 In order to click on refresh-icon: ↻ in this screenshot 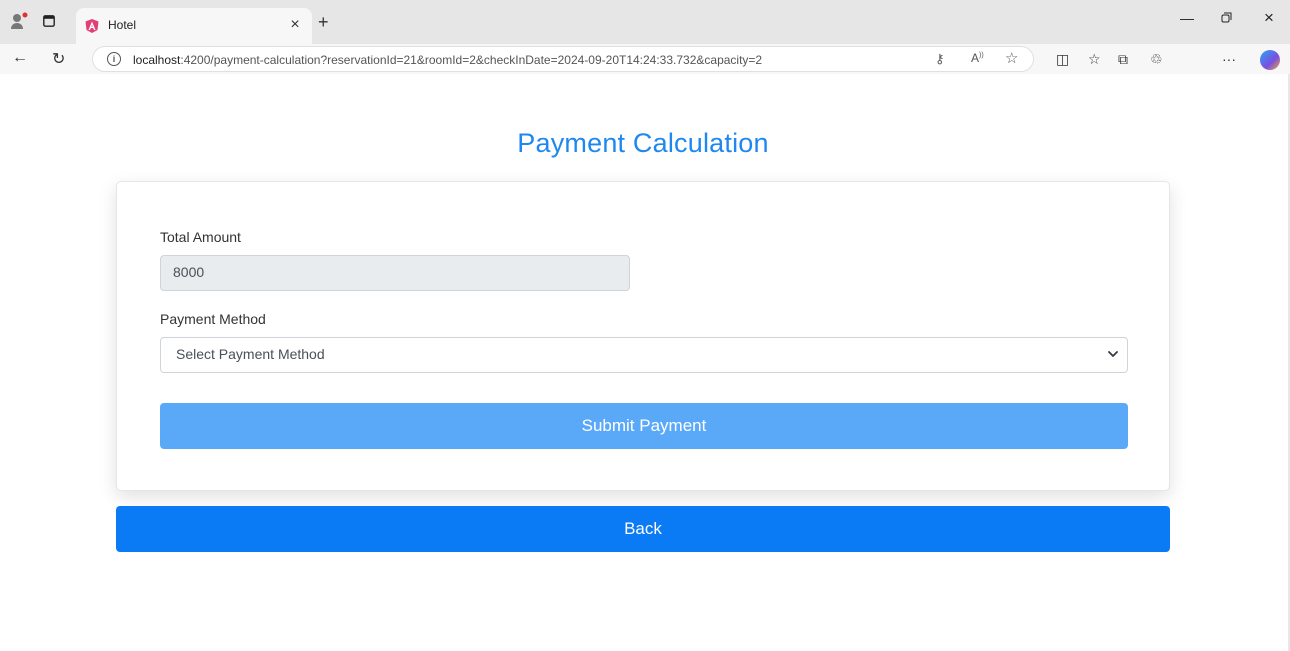, I will do `click(58, 59)`.